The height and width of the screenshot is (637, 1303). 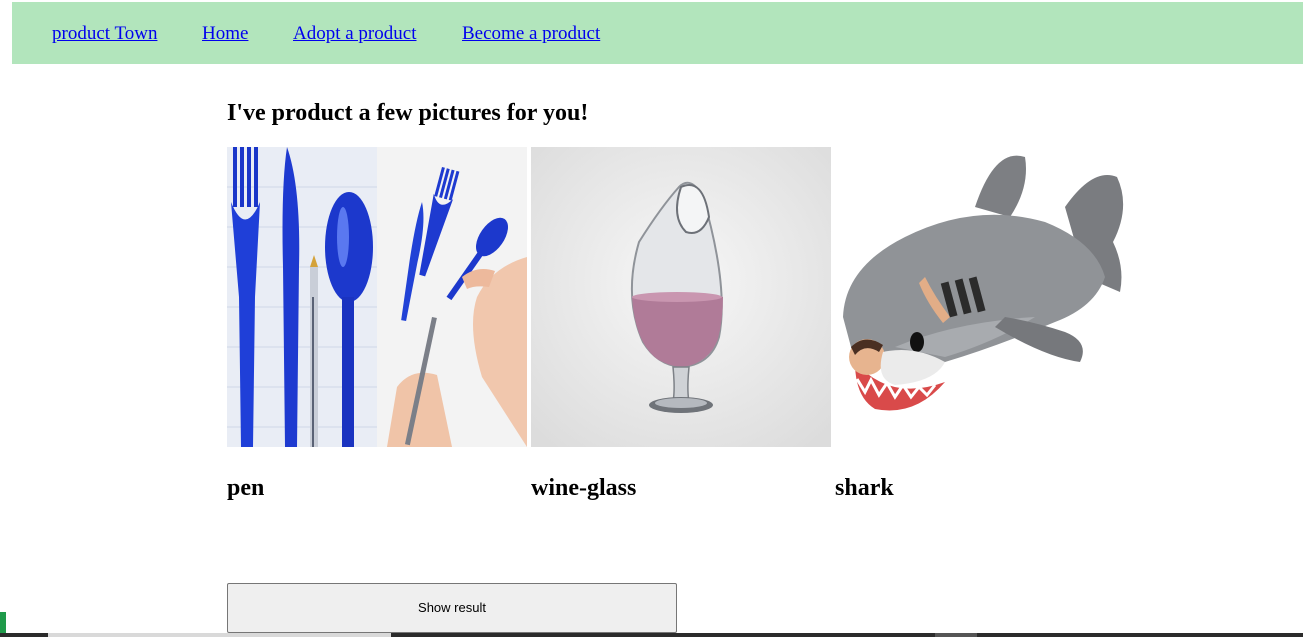 I want to click on pen-photo, so click(x=377, y=297).